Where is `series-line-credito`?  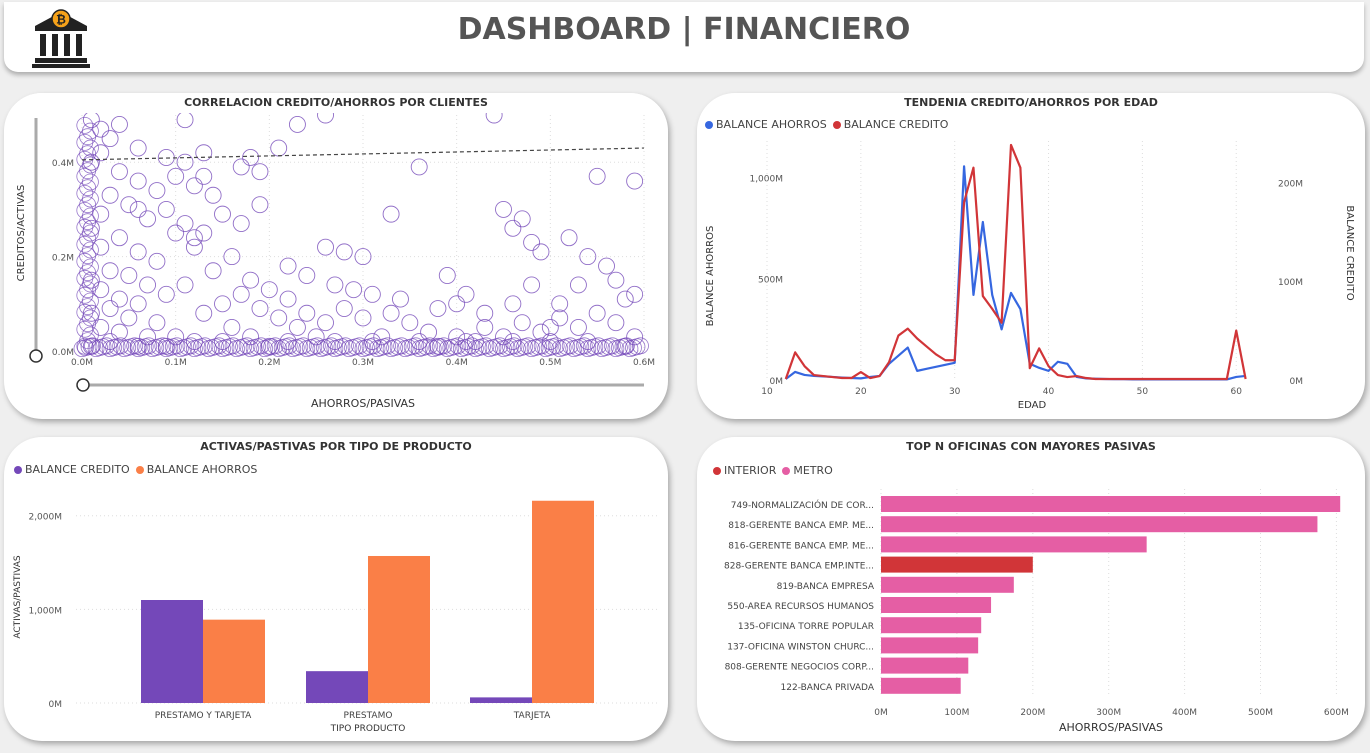
series-line-credito is located at coordinates (1015, 262).